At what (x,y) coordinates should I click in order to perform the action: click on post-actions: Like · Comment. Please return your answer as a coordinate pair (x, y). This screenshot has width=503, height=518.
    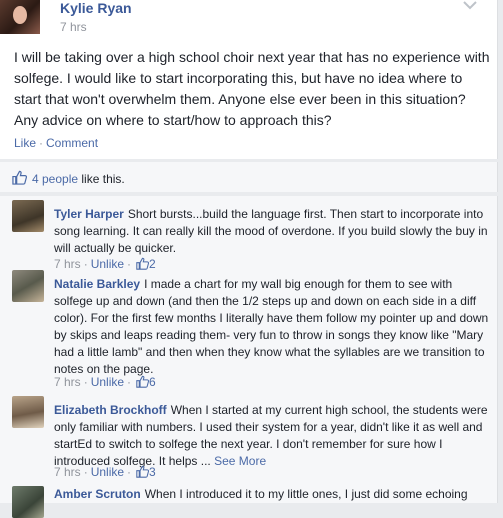
    Looking at the image, I should click on (56, 143).